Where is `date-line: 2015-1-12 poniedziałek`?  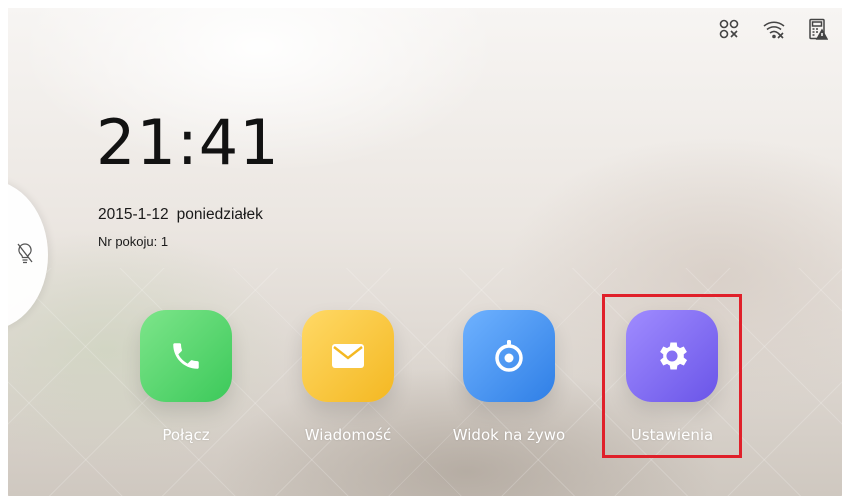 date-line: 2015-1-12 poniedziałek is located at coordinates (180, 215).